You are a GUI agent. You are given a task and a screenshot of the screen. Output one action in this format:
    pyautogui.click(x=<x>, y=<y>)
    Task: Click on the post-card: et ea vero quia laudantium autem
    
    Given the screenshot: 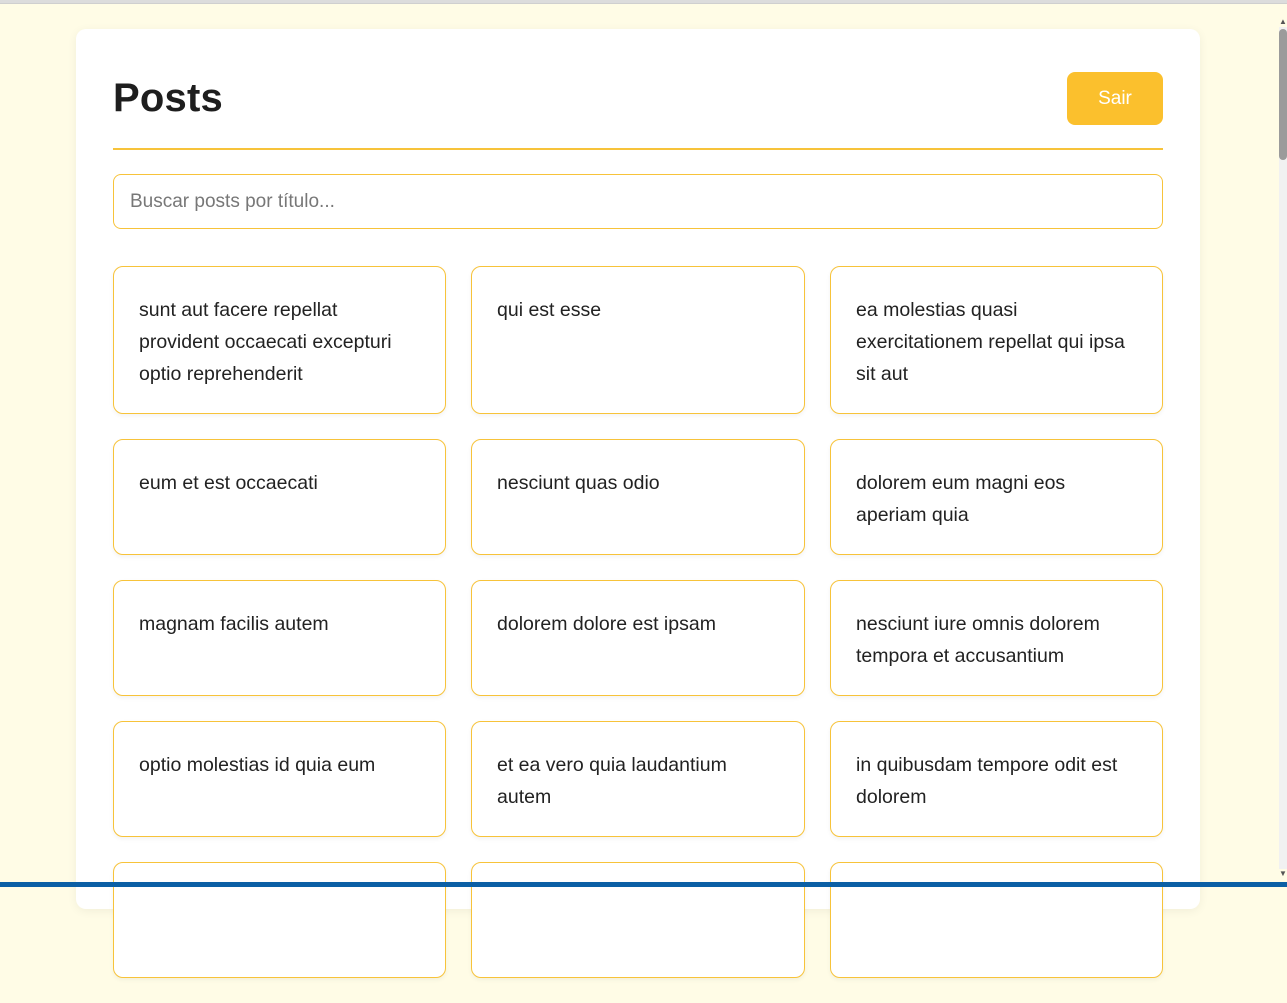 What is the action you would take?
    pyautogui.click(x=638, y=779)
    